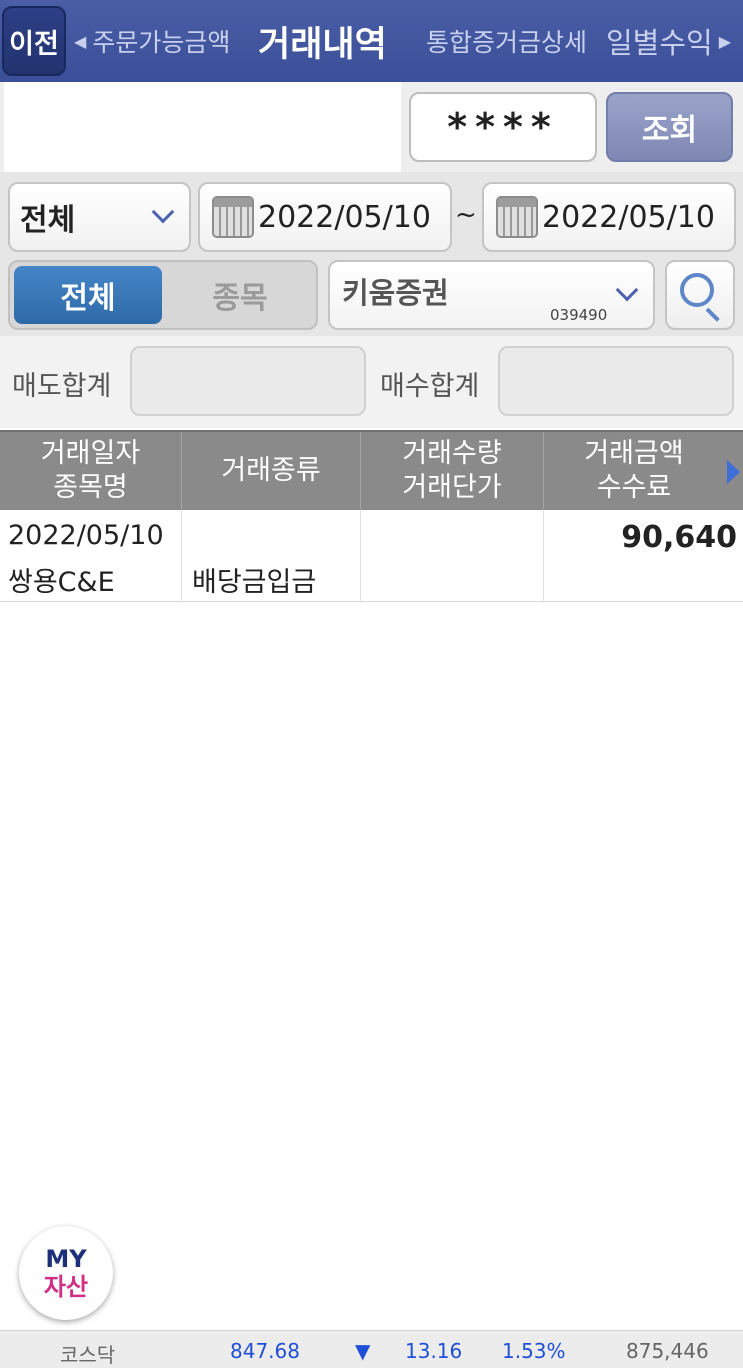 The image size is (743, 1368). Describe the element at coordinates (634, 487) in the screenshot. I see `header-line: 수수료` at that location.